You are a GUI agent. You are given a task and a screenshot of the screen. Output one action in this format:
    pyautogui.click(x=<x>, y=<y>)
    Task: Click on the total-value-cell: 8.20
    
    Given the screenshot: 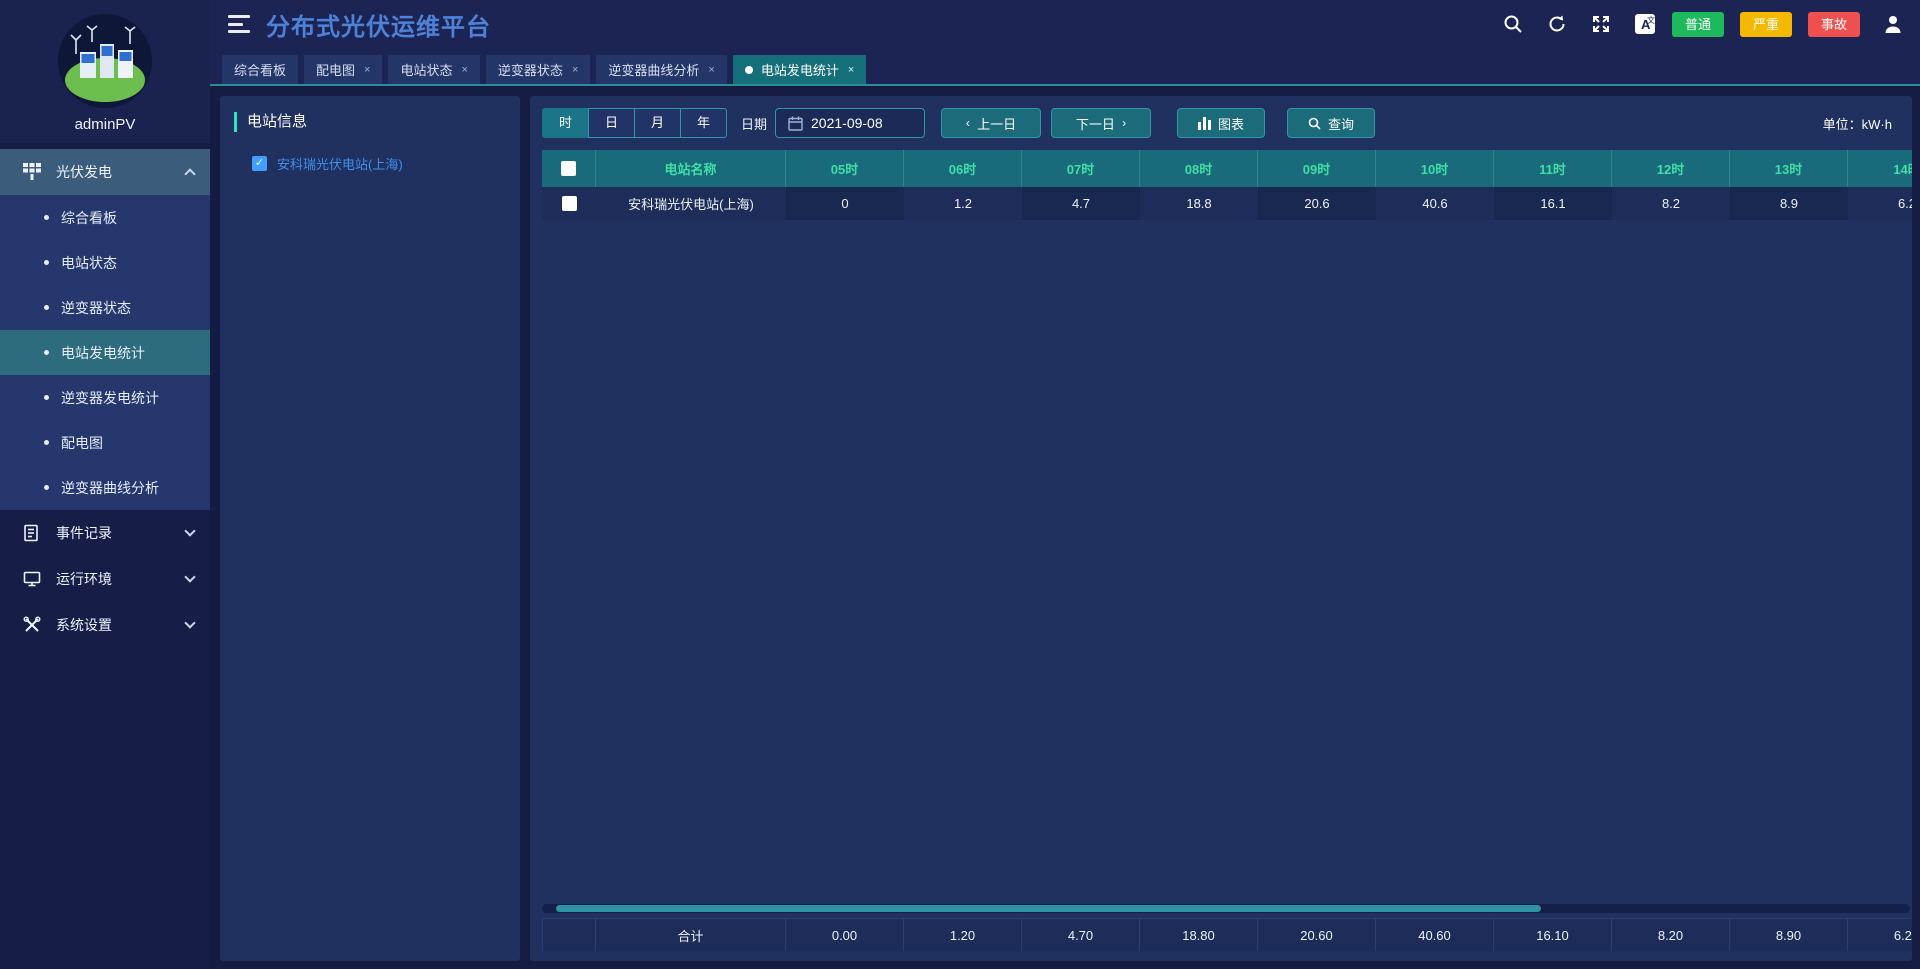 What is the action you would take?
    pyautogui.click(x=1671, y=935)
    